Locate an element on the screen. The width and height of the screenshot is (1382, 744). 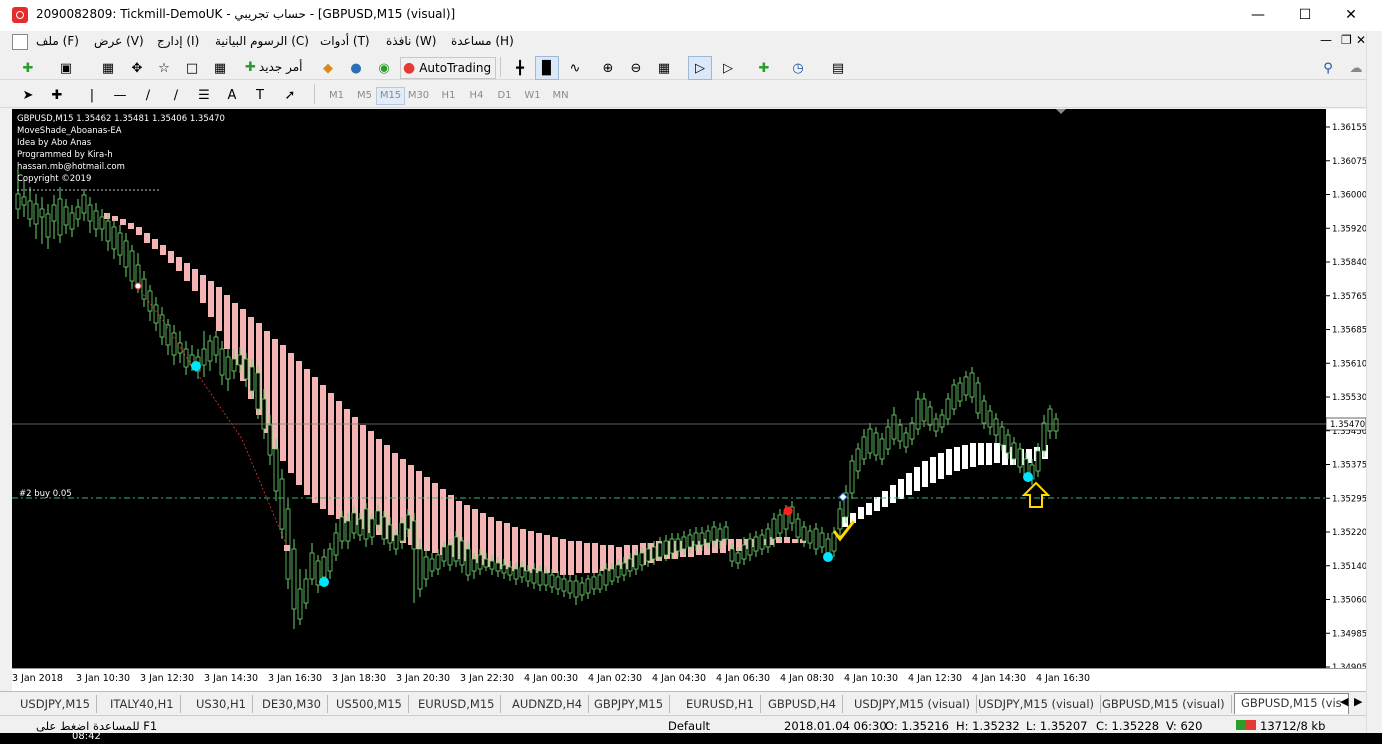
child-minimize-button: — is located at coordinates (1326, 40).